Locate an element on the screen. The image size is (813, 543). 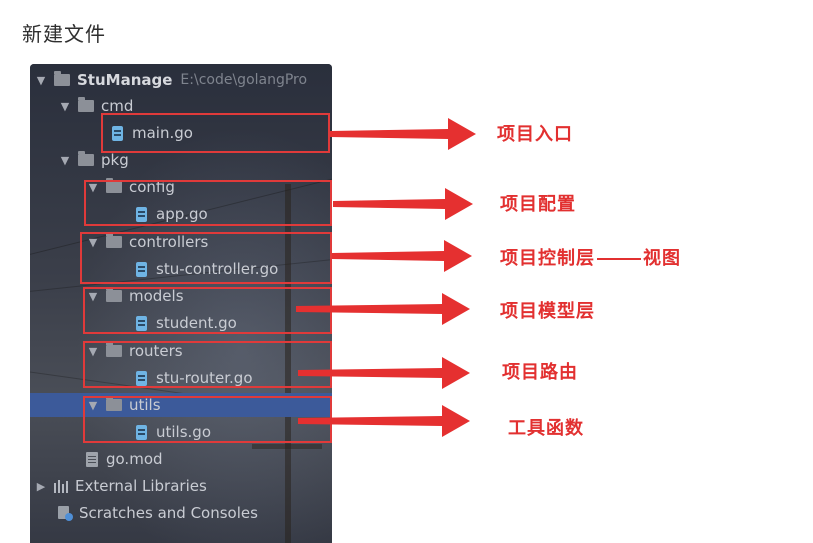
highlight-box-models is located at coordinates (207, 310).